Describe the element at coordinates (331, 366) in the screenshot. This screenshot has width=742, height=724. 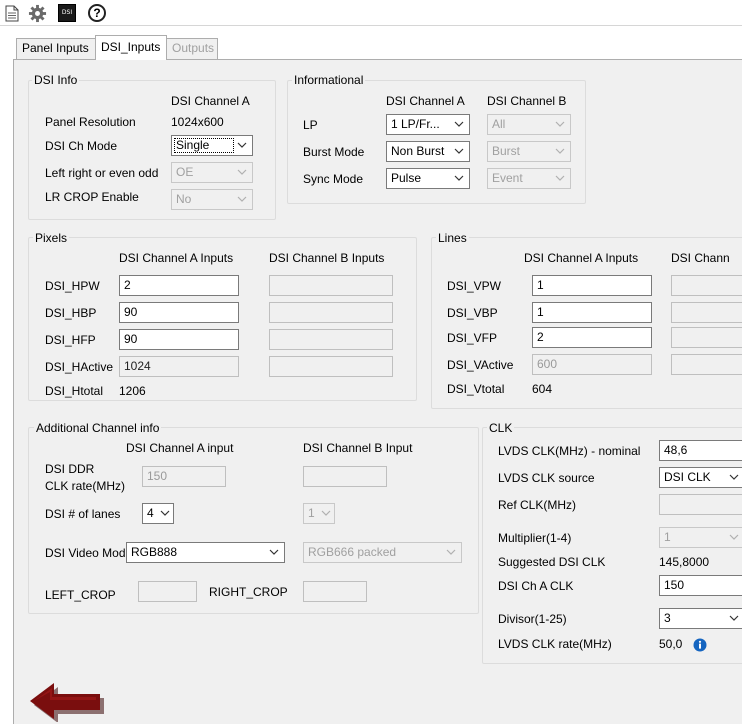
I see `dsi-hactive-b-input` at that location.